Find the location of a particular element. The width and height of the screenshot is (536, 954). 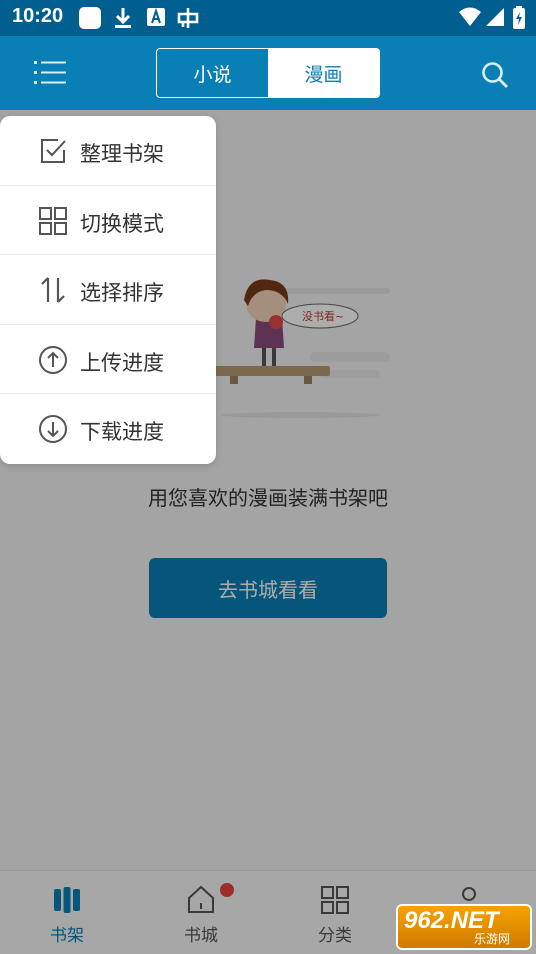

menu-item-label: 选择排序 is located at coordinates (122, 293).